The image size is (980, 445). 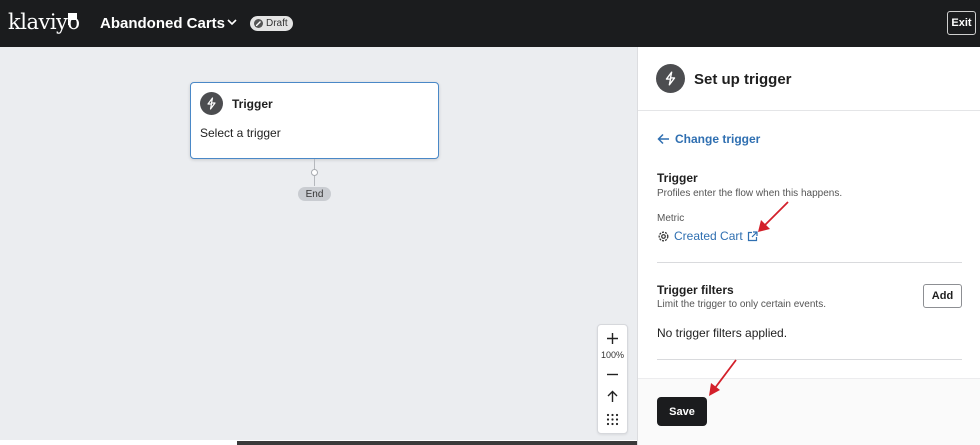 What do you see at coordinates (722, 333) in the screenshot?
I see `no-filters-text: No trigger filters applied.` at bounding box center [722, 333].